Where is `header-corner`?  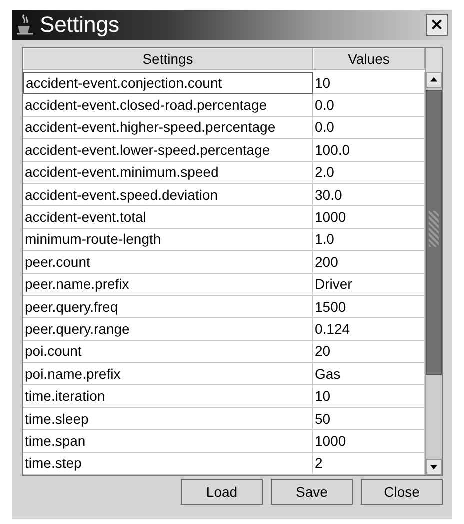 header-corner is located at coordinates (434, 60).